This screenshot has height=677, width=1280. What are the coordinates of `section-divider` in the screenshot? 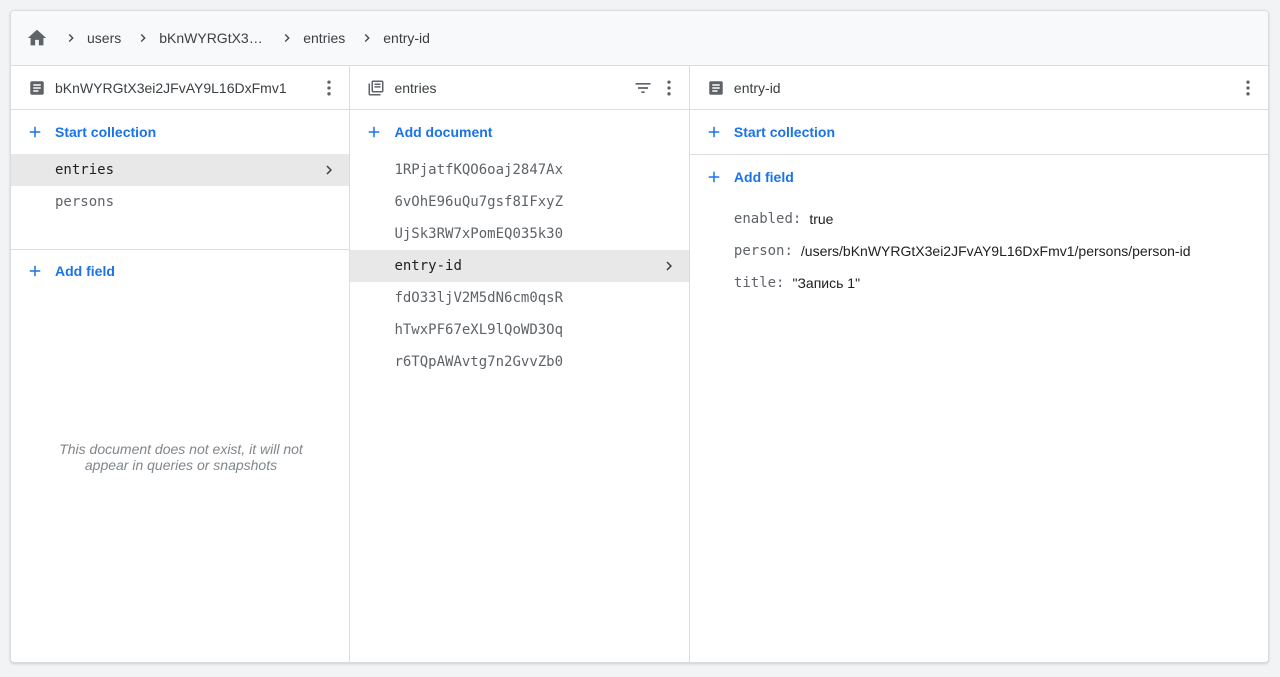 It's located at (978, 154).